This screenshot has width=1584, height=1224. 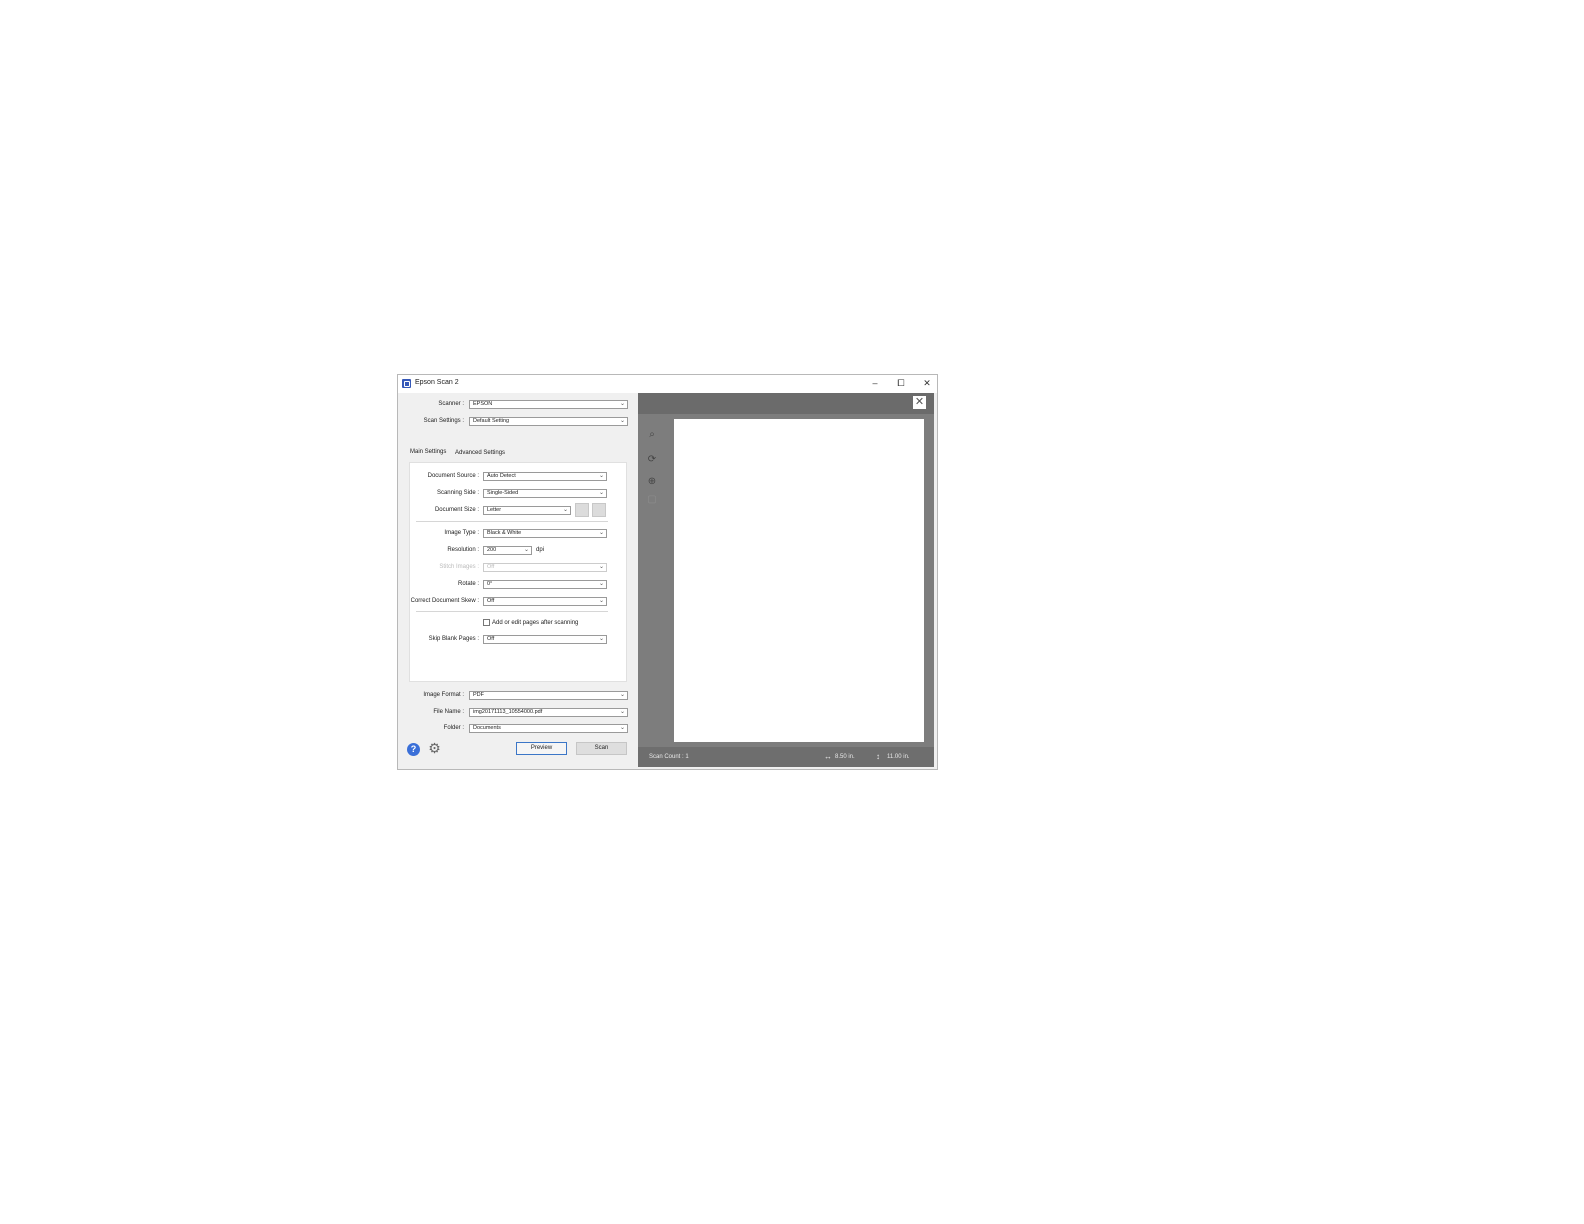 What do you see at coordinates (443, 421) in the screenshot?
I see `scan-settings-label: Scan Settings :` at bounding box center [443, 421].